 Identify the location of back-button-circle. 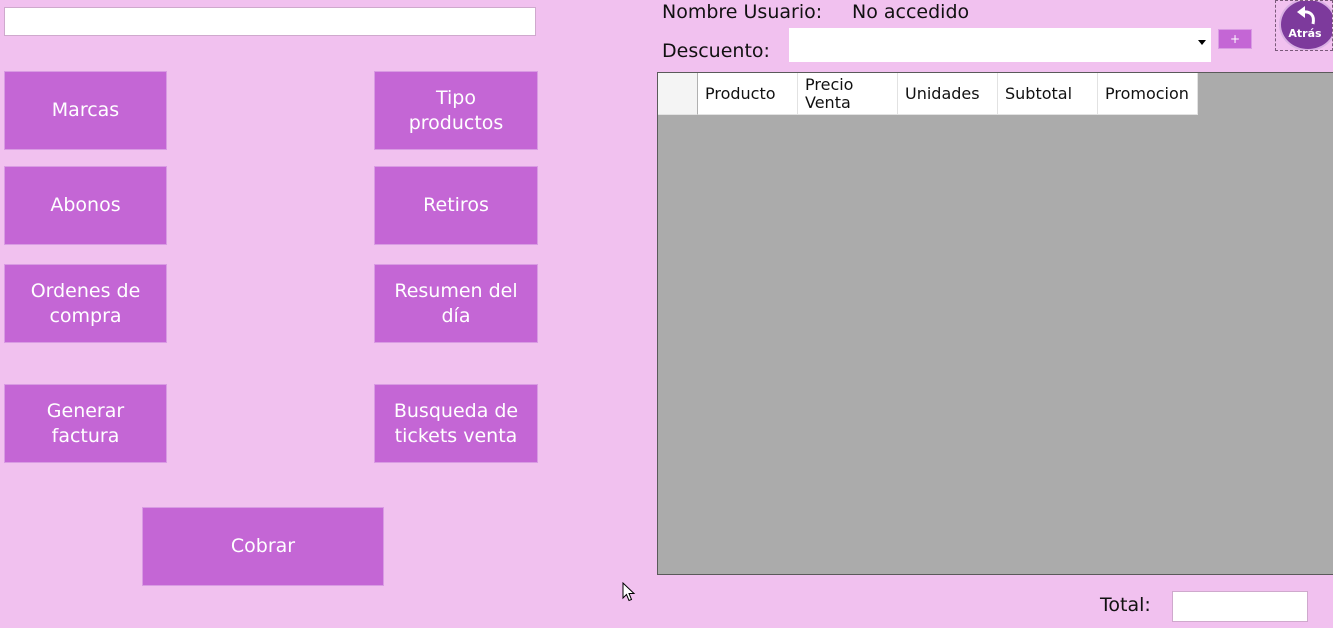
(1305, 25).